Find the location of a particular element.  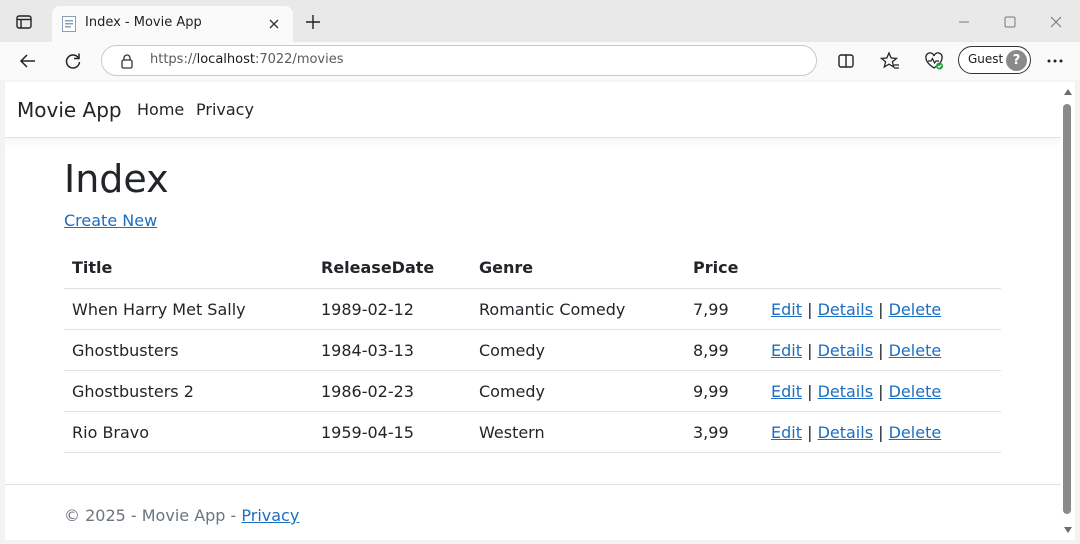

favorites-icon is located at coordinates (889, 61).